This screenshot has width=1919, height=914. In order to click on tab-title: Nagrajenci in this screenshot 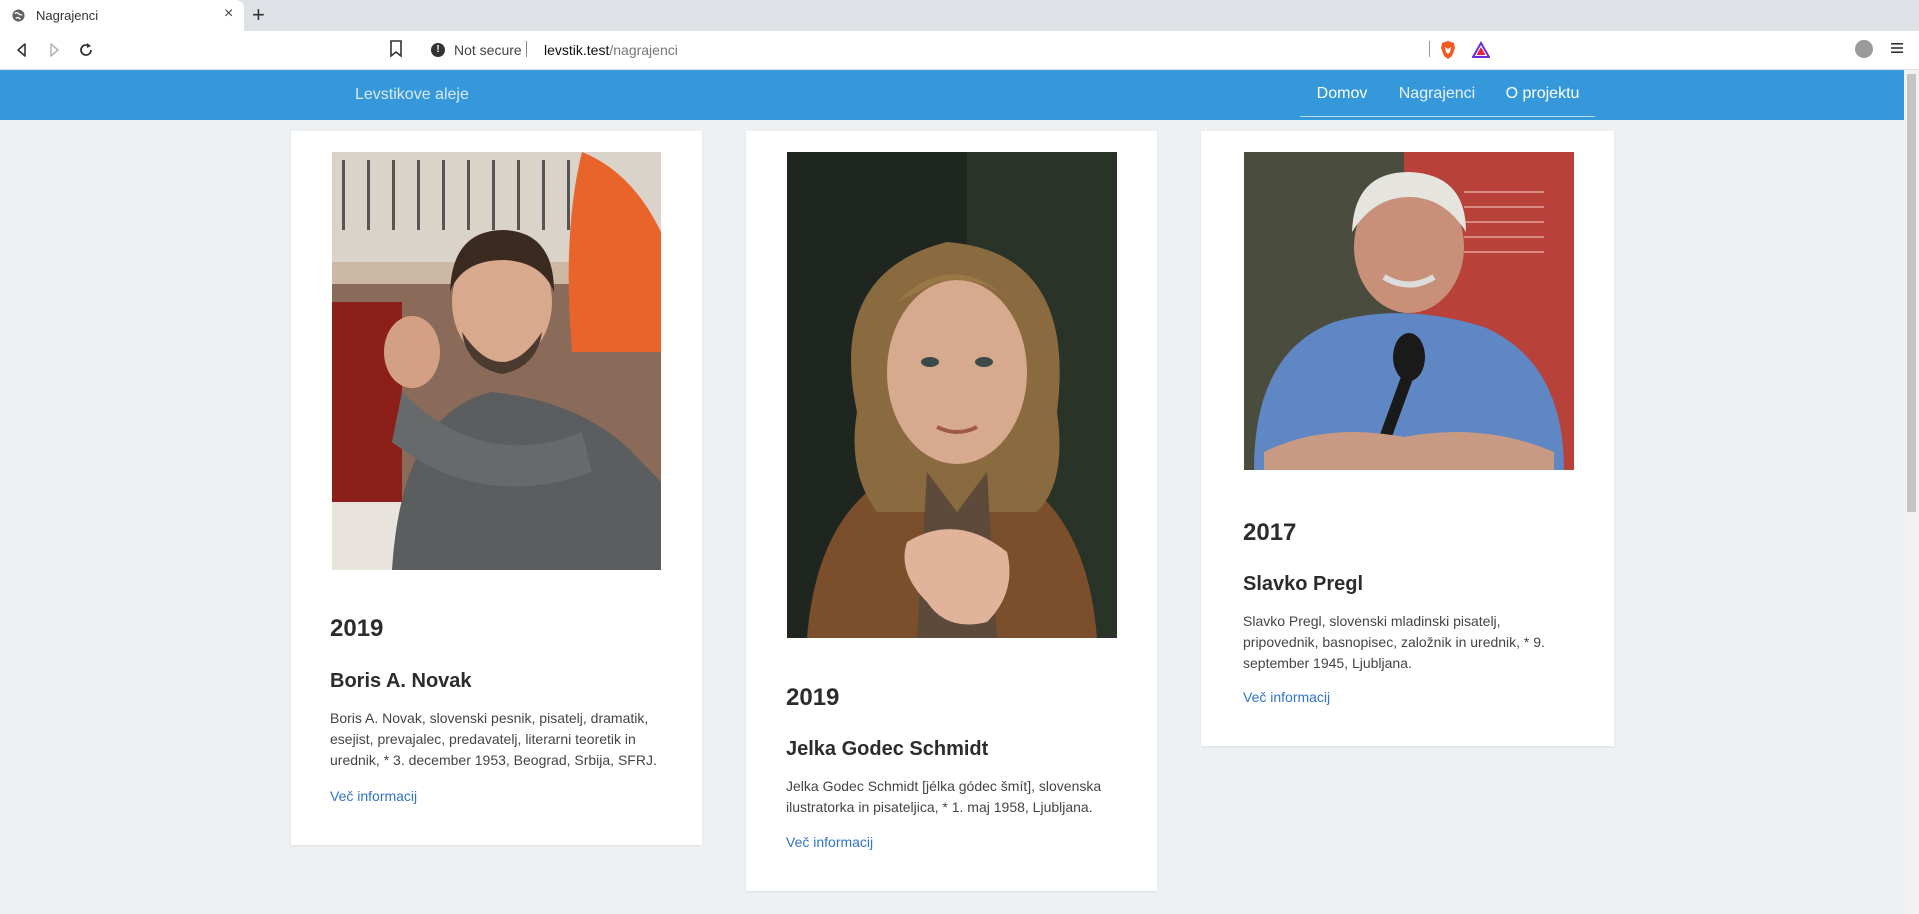, I will do `click(67, 15)`.